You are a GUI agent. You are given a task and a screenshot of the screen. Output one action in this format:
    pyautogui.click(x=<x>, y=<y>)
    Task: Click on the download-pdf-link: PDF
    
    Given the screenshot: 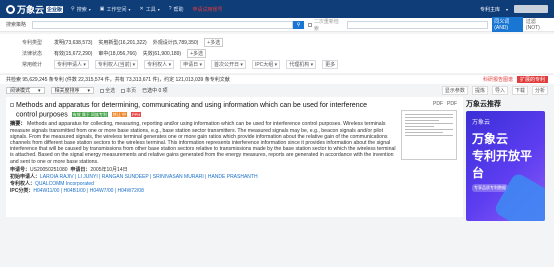 What is the action you would take?
    pyautogui.click(x=452, y=104)
    